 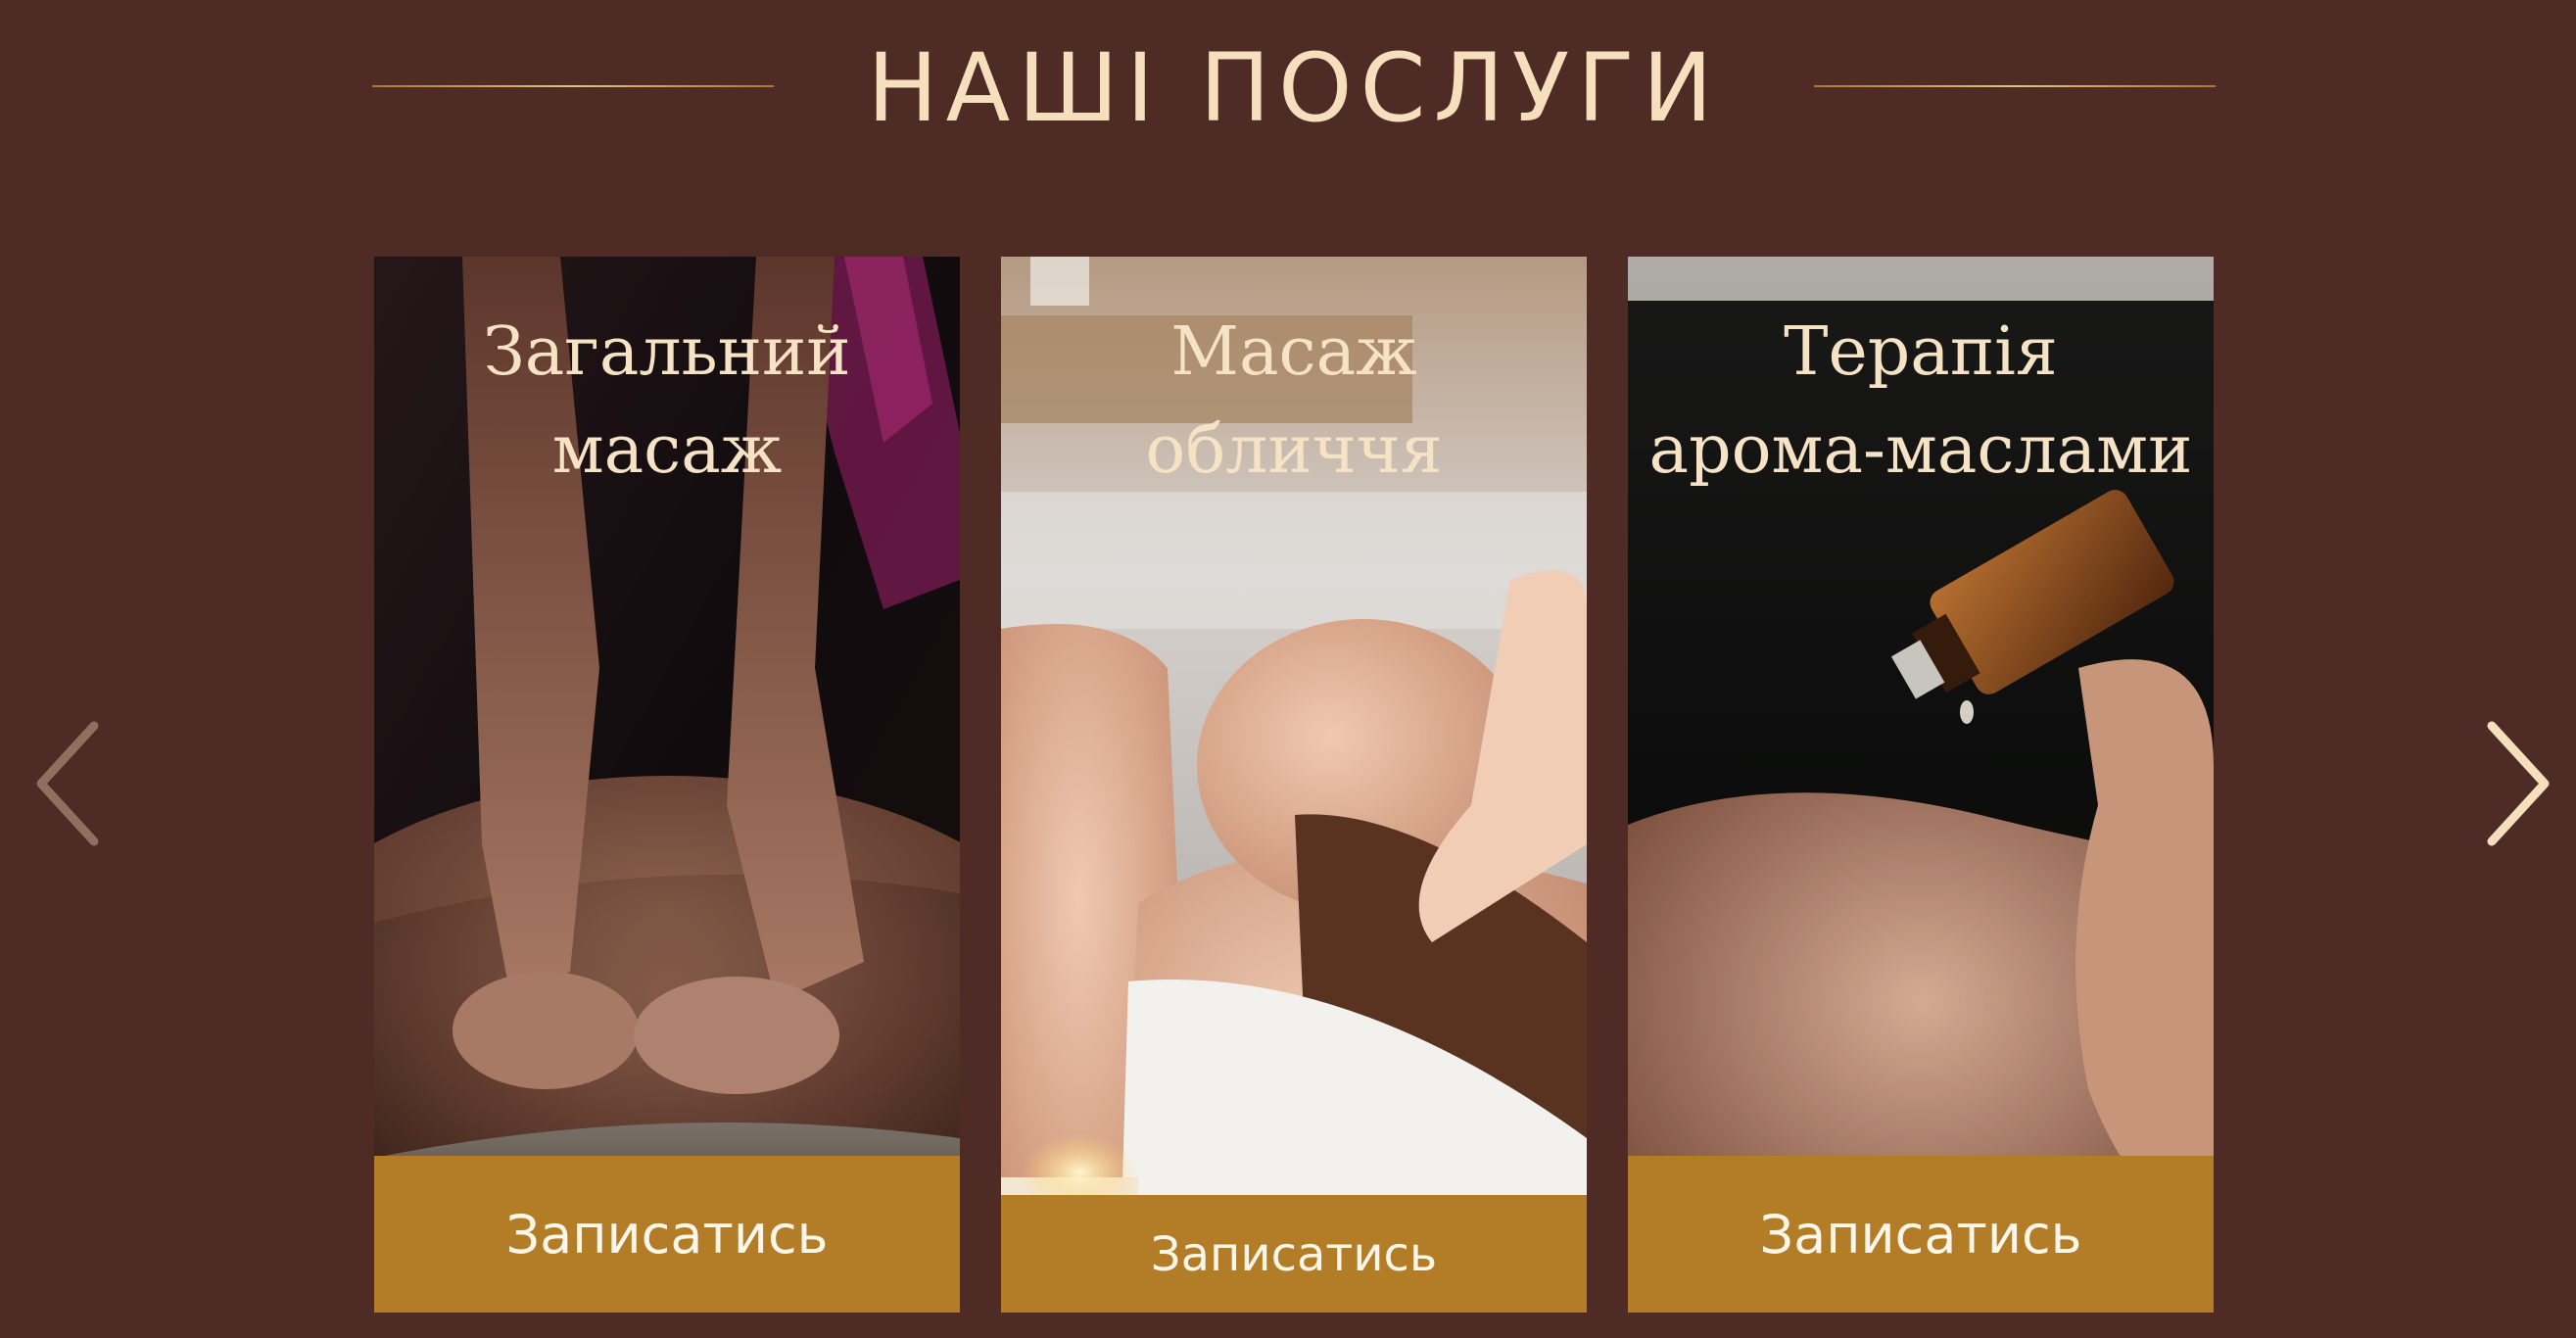 I want to click on card-title: Загальний масаж, so click(x=667, y=402).